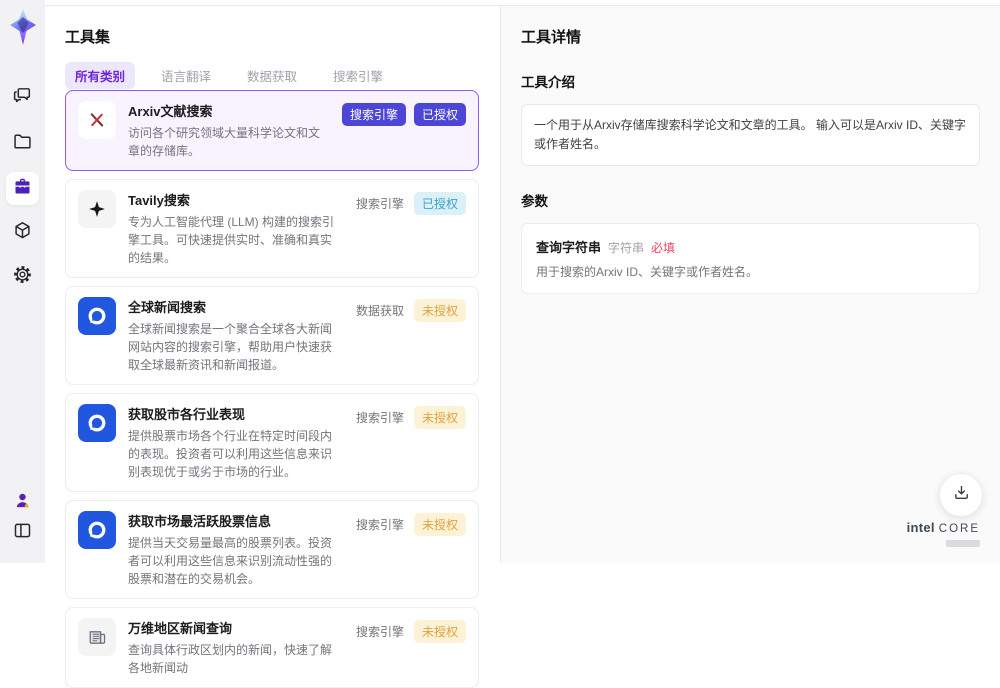 The image size is (1000, 688). What do you see at coordinates (235, 659) in the screenshot?
I see `tool-description: 查询具体行政区划内的新闻，快速了解各地新闻动` at bounding box center [235, 659].